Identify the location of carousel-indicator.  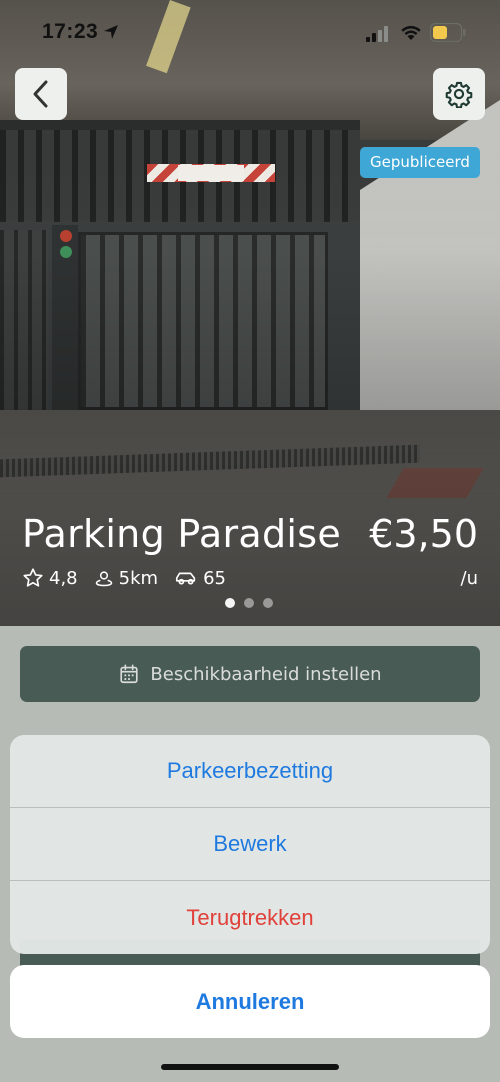
(249, 603).